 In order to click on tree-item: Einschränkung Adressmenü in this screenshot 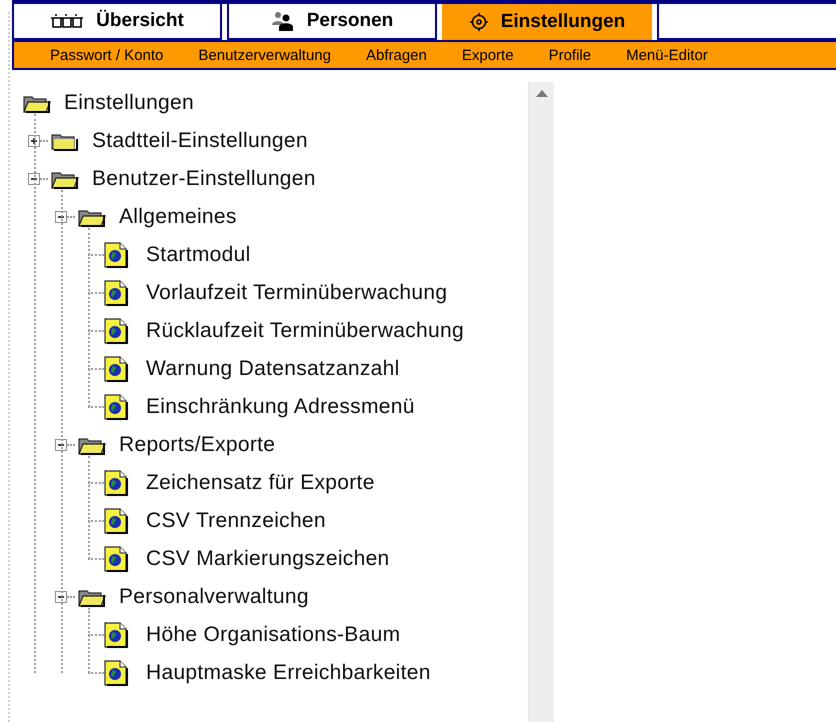, I will do `click(280, 407)`.